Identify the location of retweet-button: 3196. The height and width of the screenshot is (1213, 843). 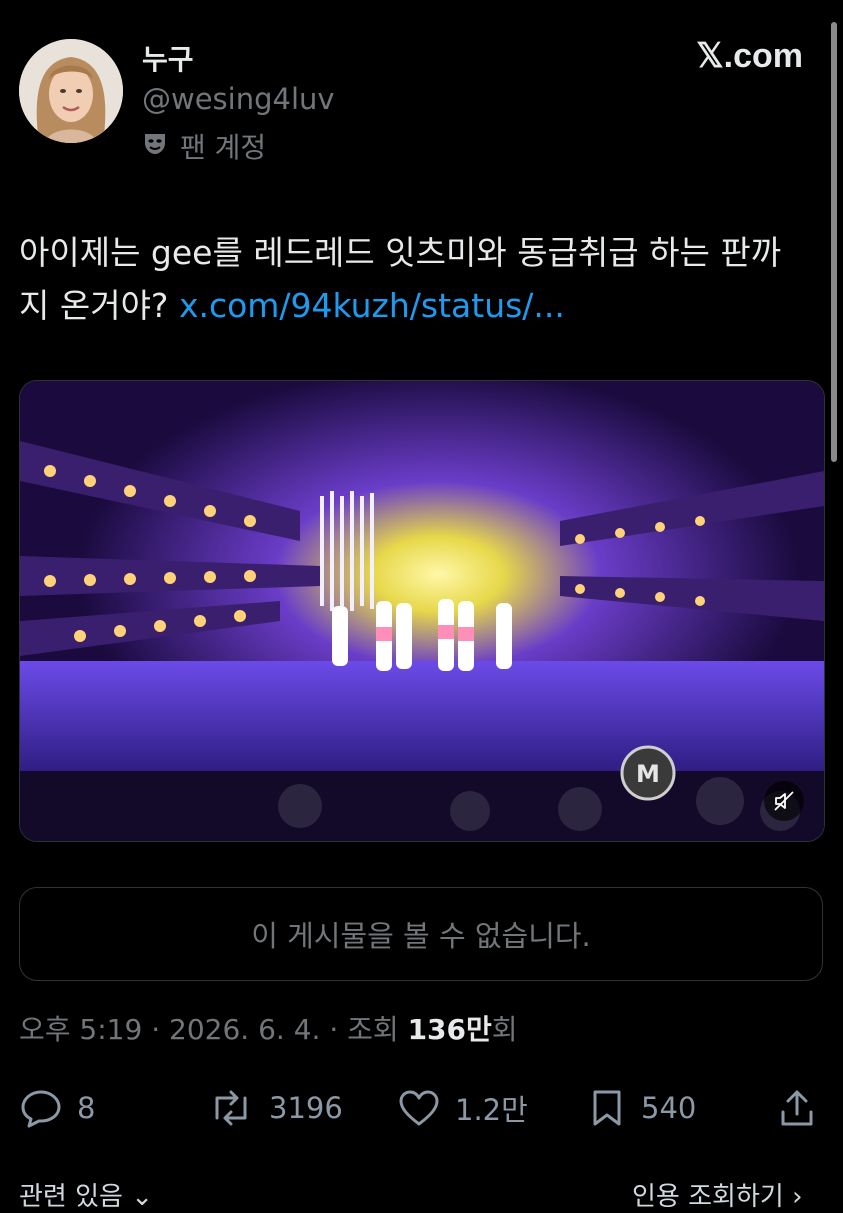
(275, 1108).